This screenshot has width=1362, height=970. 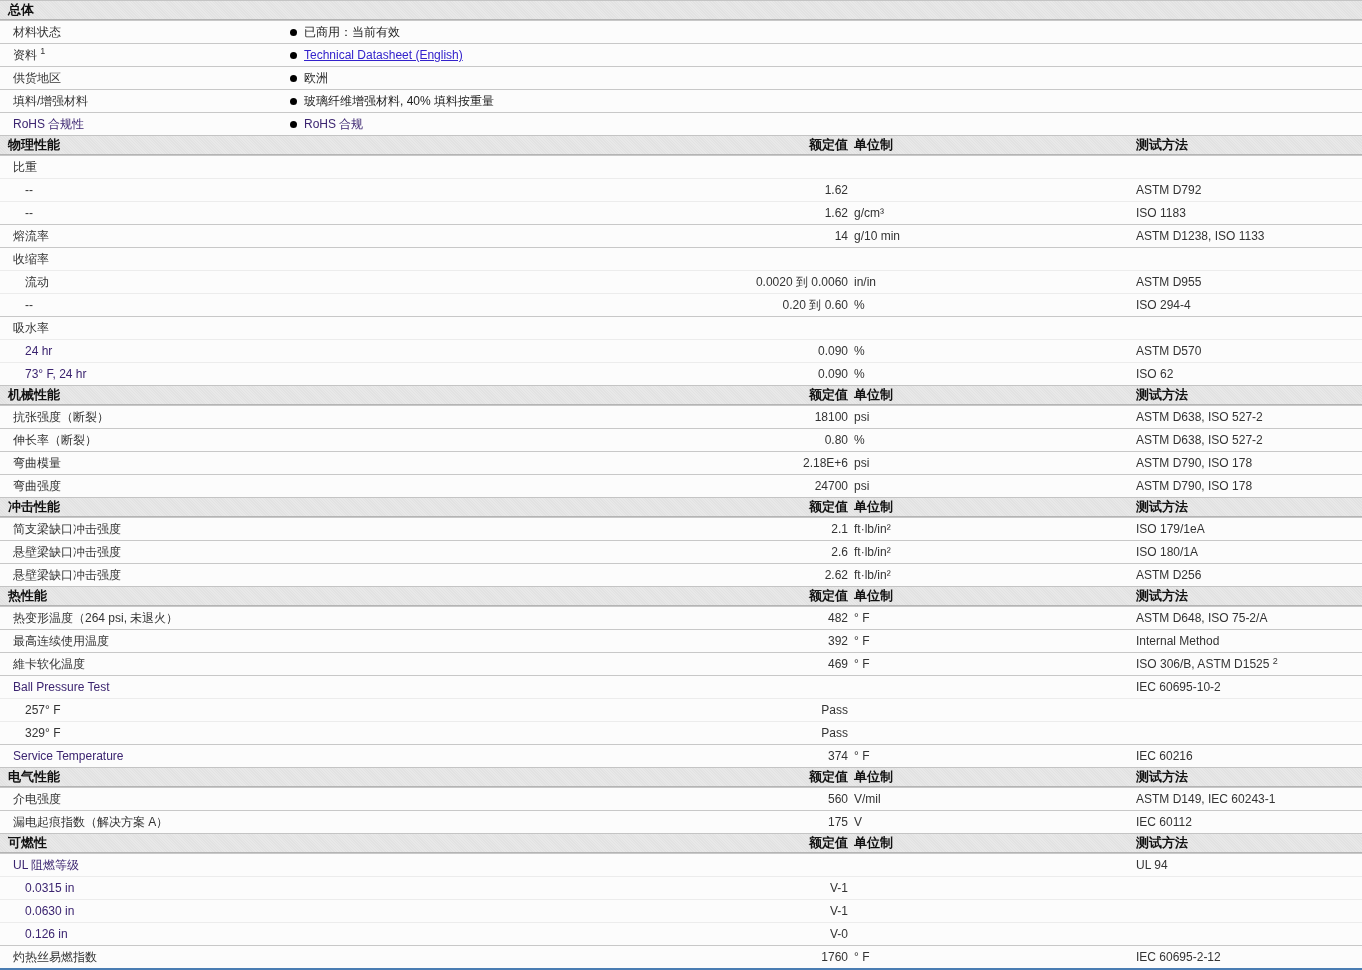 What do you see at coordinates (869, 213) in the screenshot?
I see `unit-label: g/cm³` at bounding box center [869, 213].